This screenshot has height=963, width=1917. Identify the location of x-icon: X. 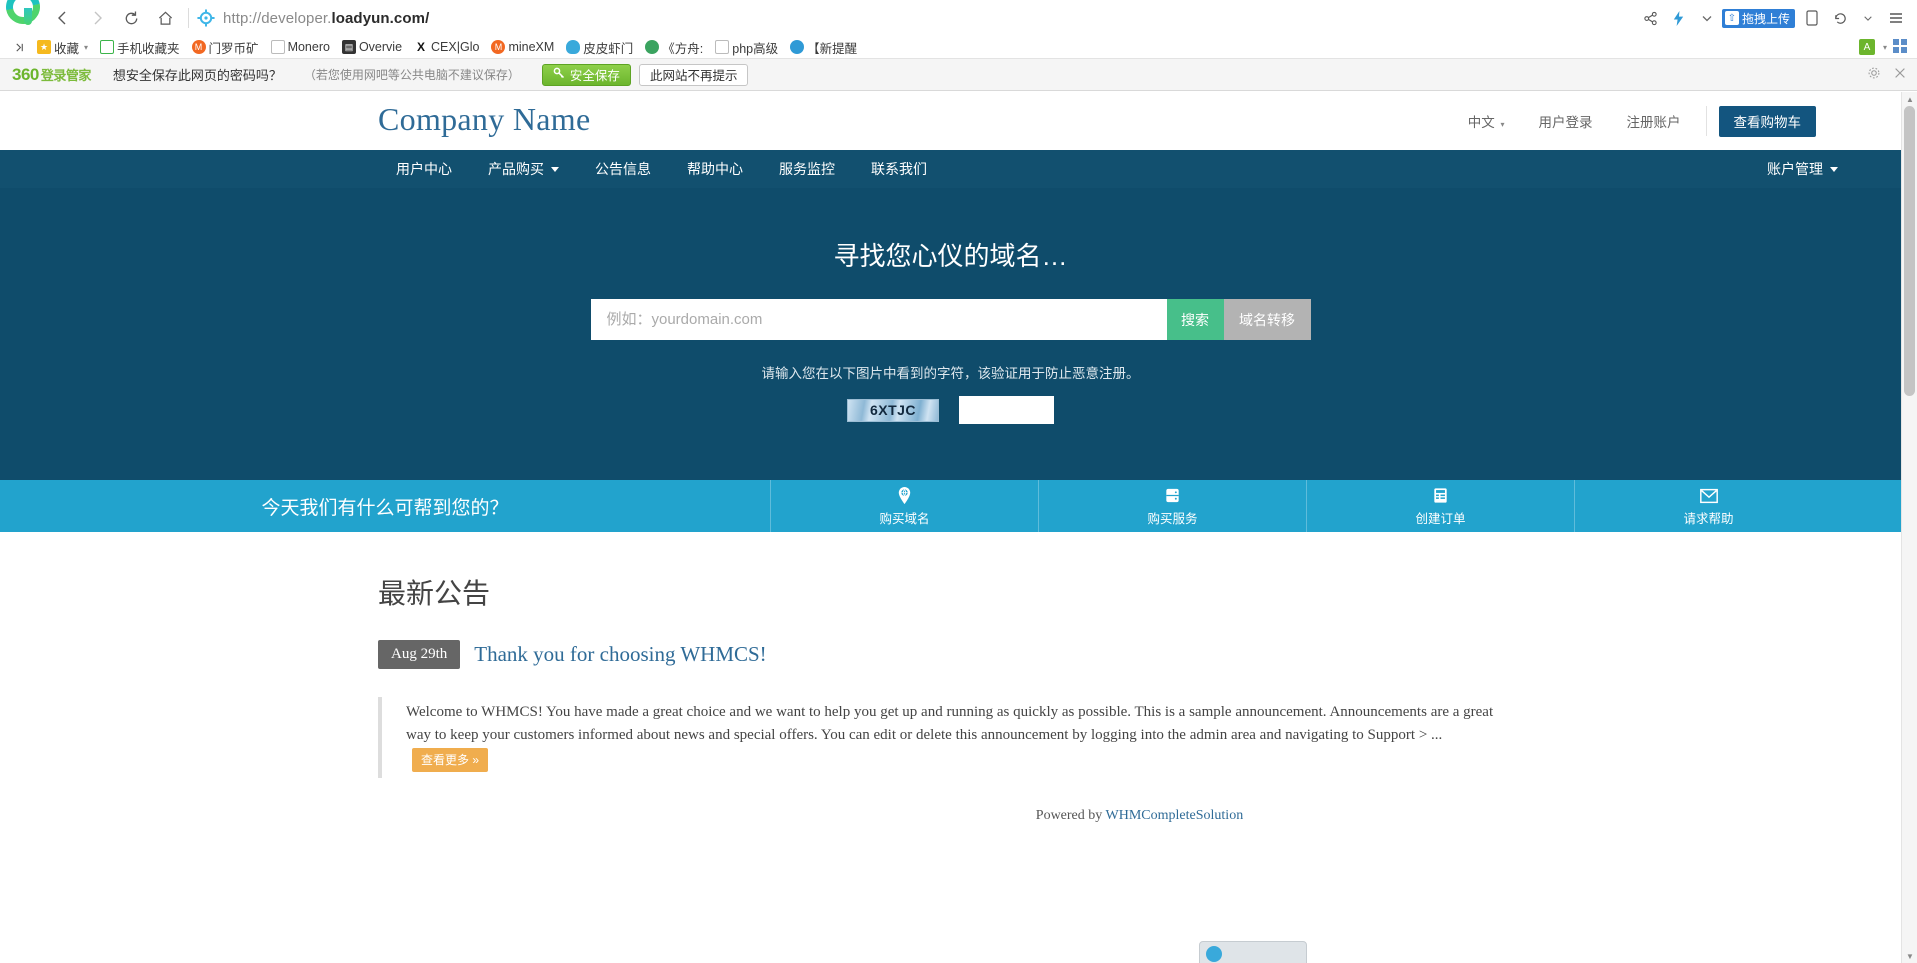
(421, 47).